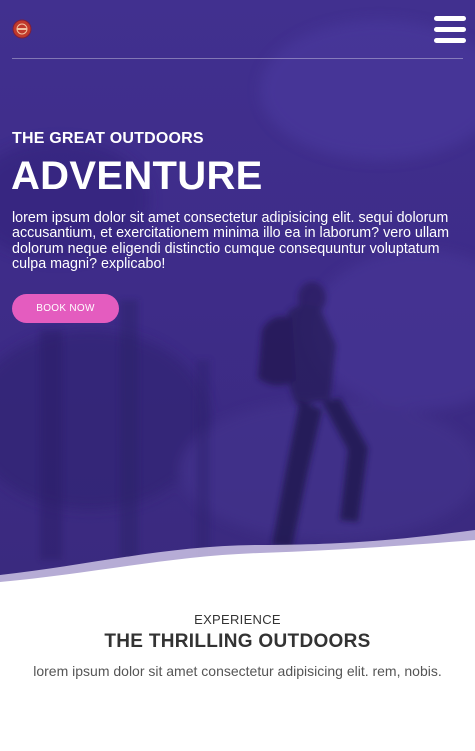 Image resolution: width=475 pixels, height=751 pixels. I want to click on hamburger-menu-icon, so click(450, 30).